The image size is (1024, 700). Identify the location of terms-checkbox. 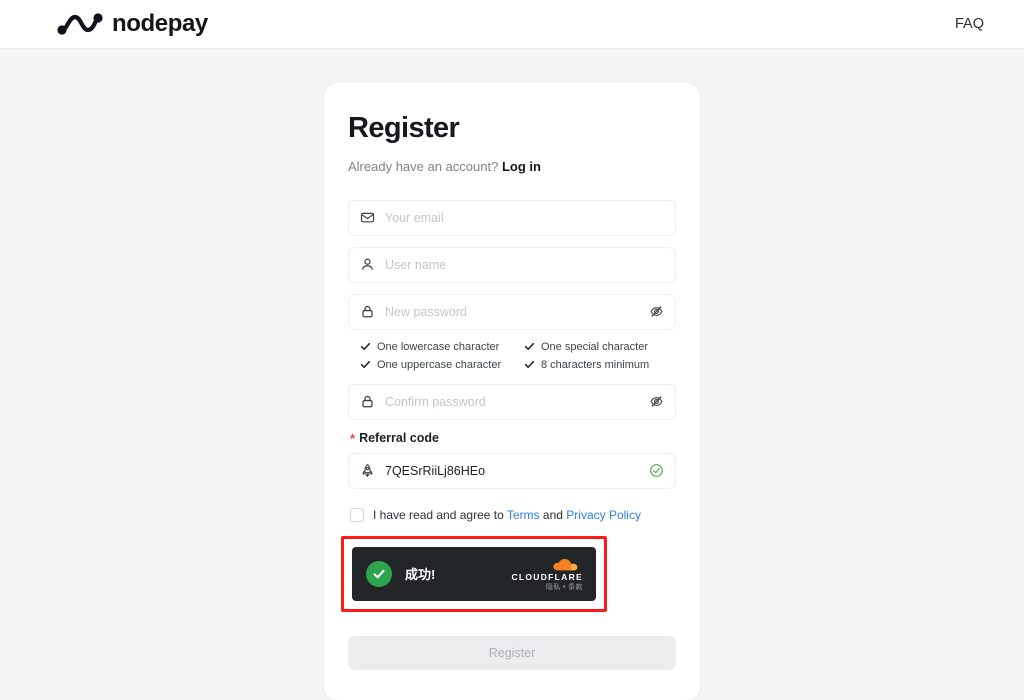
(357, 514).